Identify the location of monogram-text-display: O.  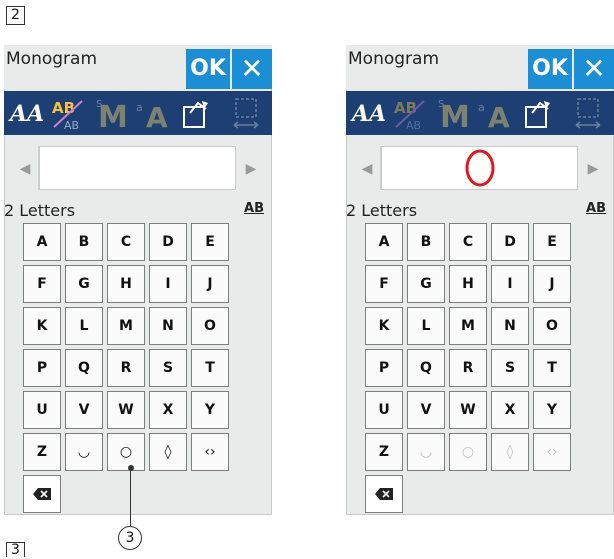
(479, 168).